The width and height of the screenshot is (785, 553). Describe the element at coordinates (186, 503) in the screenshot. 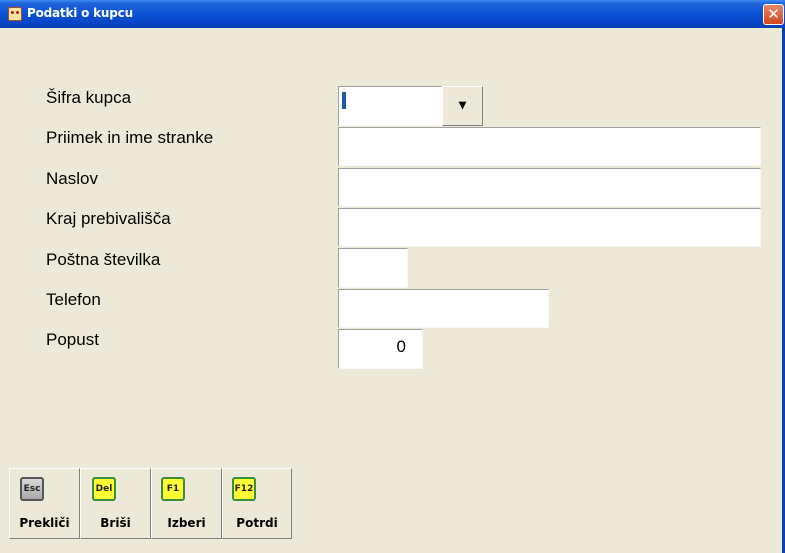

I see `select-button: F1 Izberi` at that location.